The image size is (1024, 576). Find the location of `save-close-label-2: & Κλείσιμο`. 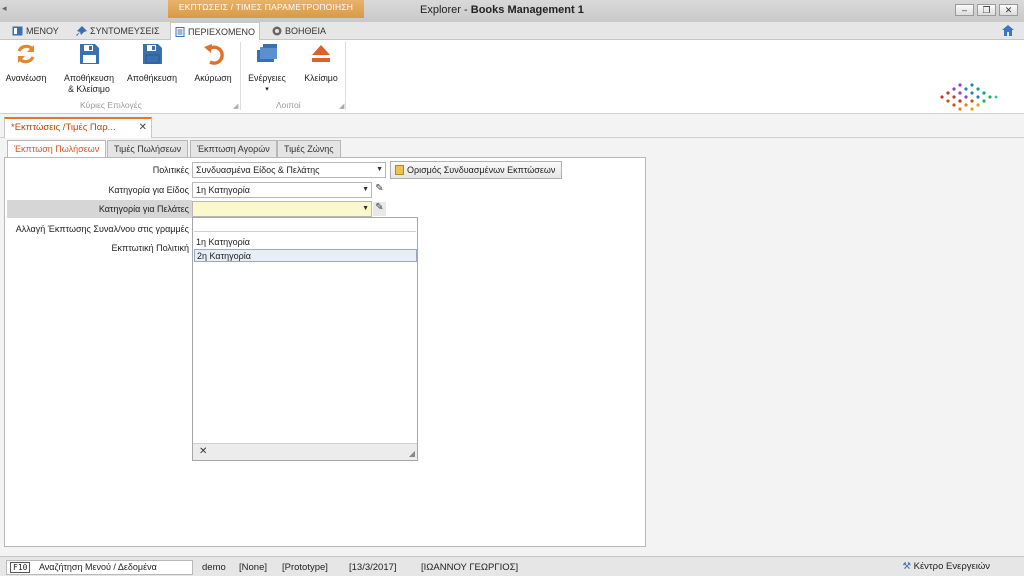

save-close-label-2: & Κλείσιμο is located at coordinates (89, 89).